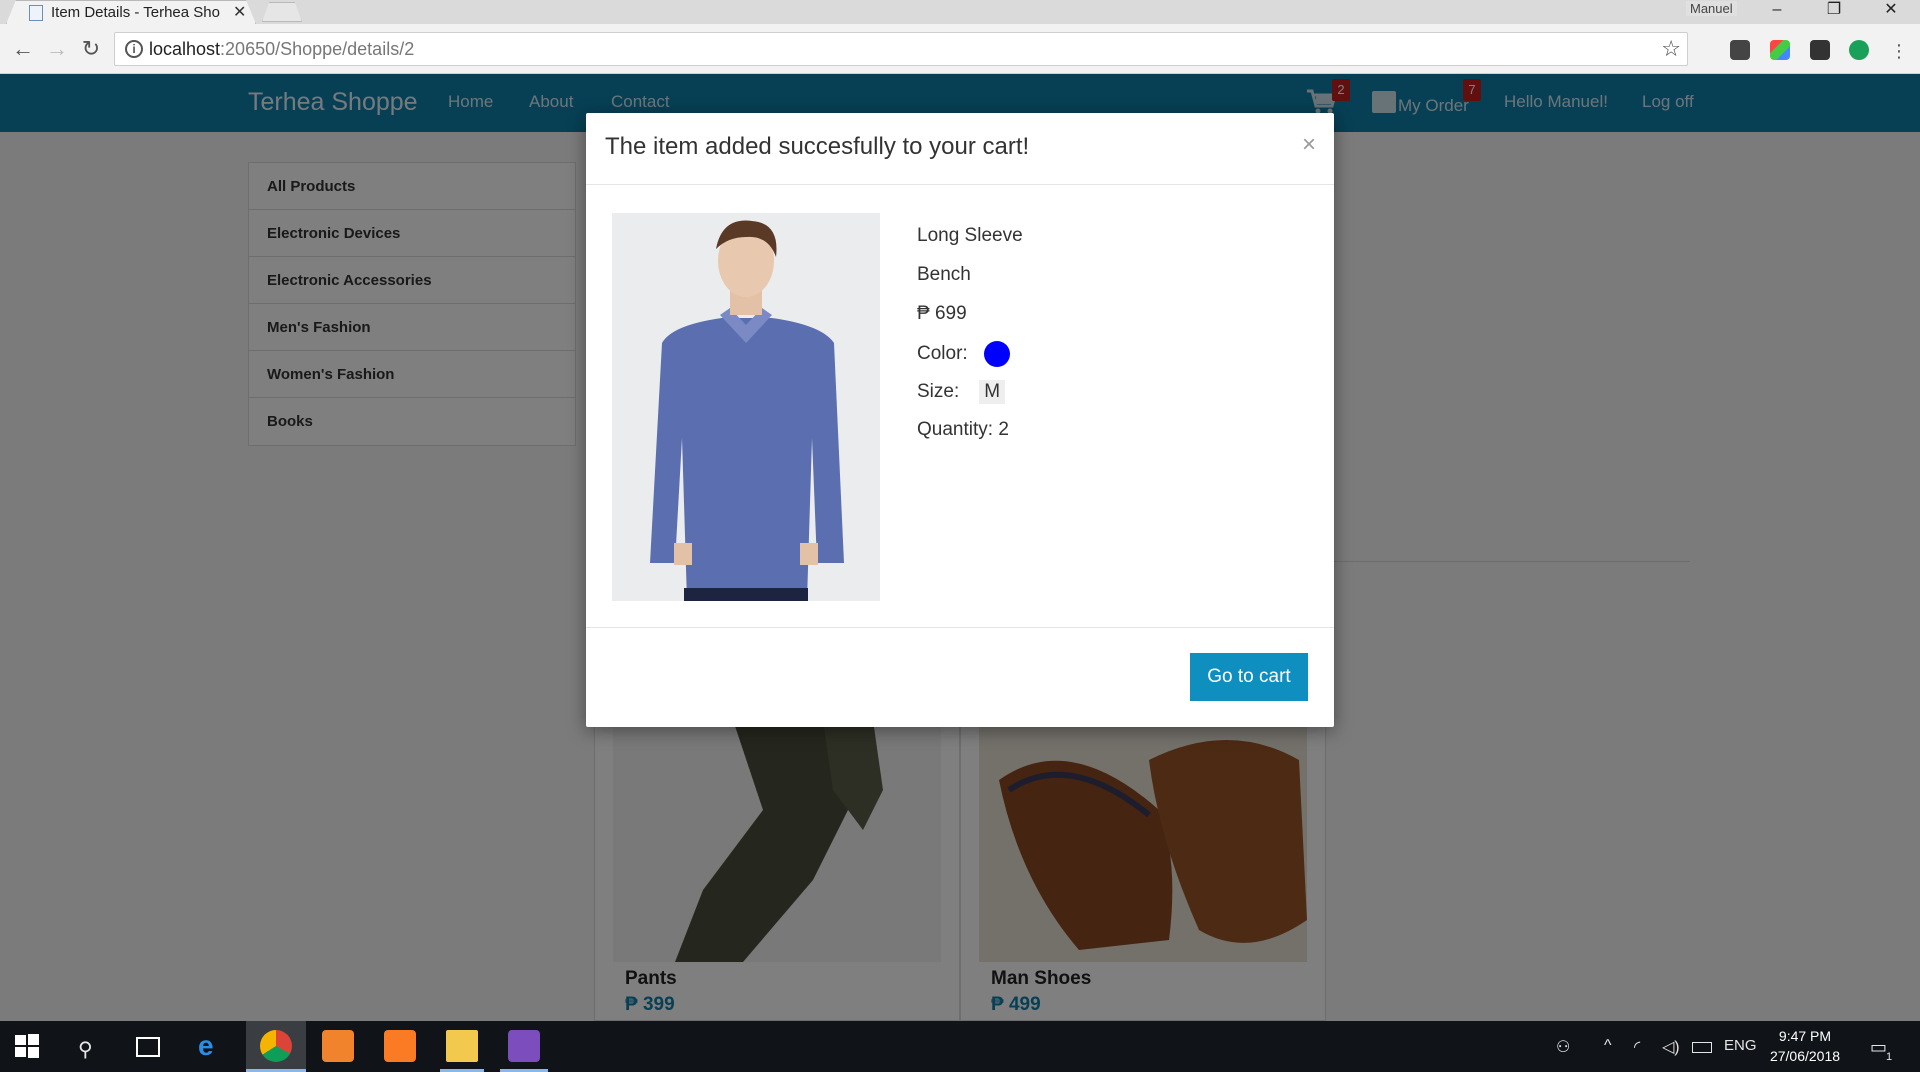 The width and height of the screenshot is (1920, 1072). What do you see at coordinates (1671, 1047) in the screenshot?
I see `volume-icon: ◁)` at bounding box center [1671, 1047].